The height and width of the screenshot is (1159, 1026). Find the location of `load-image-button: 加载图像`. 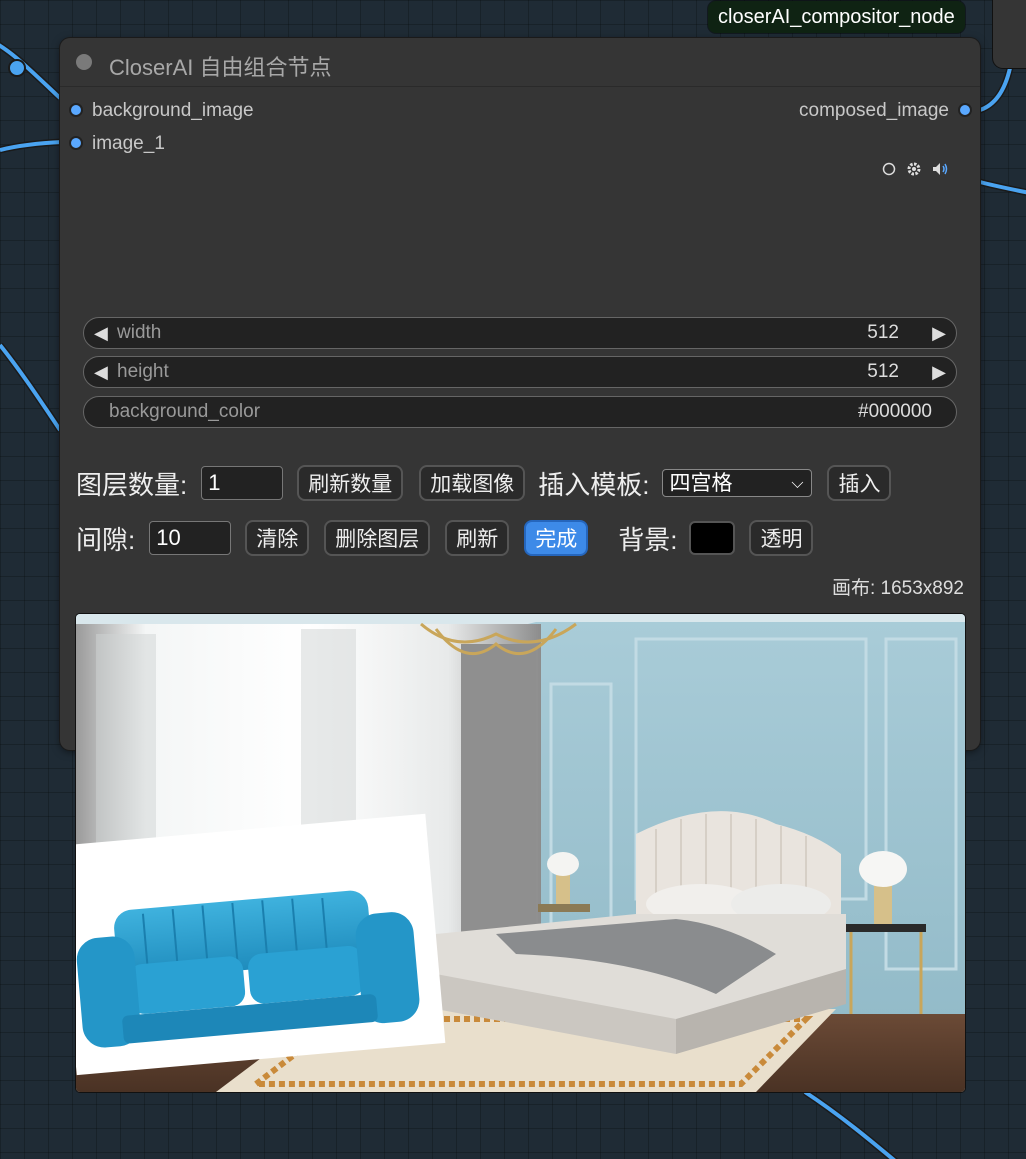

load-image-button: 加载图像 is located at coordinates (472, 483).